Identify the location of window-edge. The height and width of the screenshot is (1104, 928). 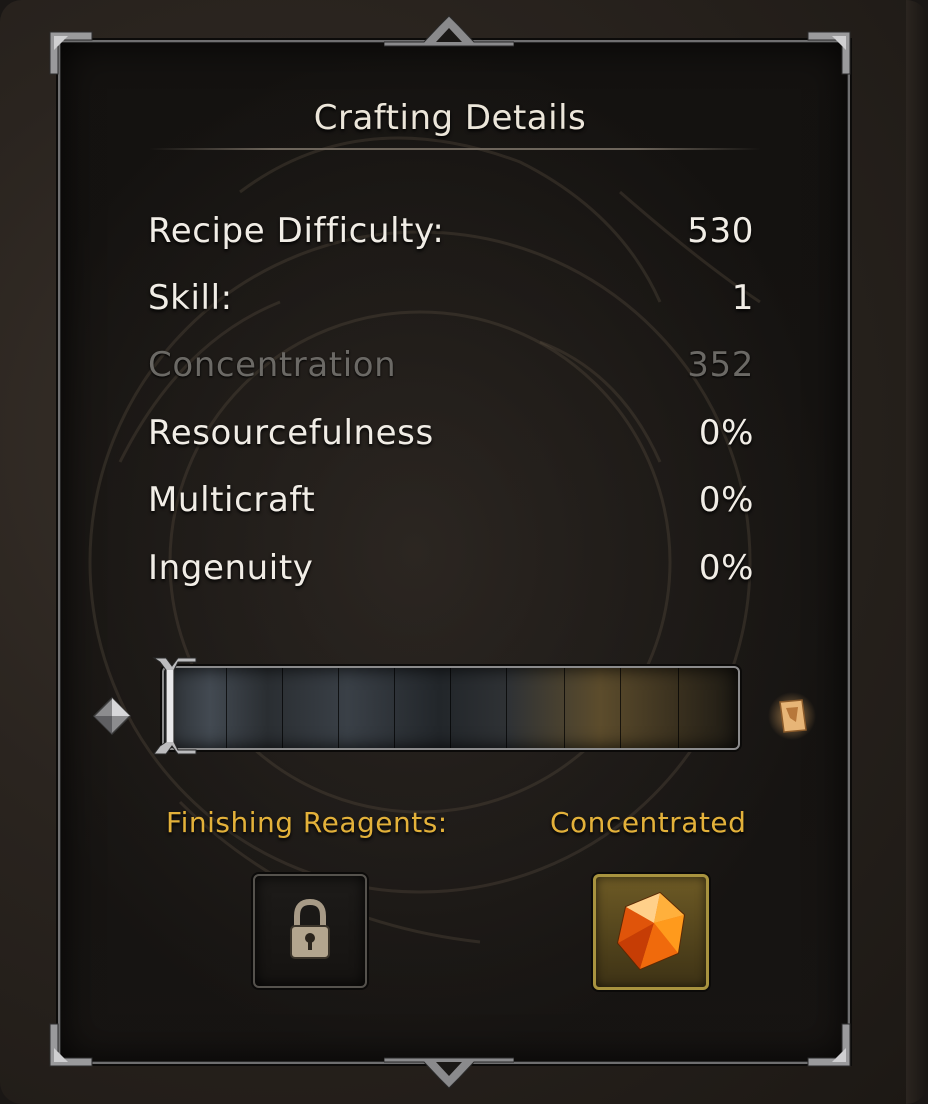
(917, 552).